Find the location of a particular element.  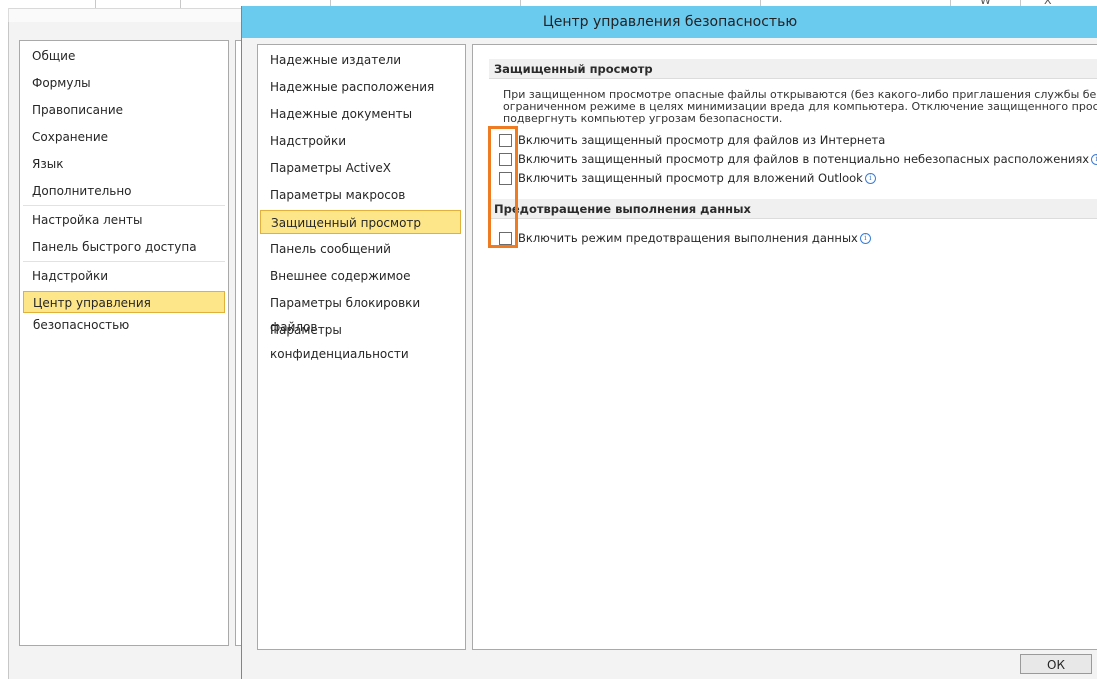

options-nav-quick-access: Панель быстрого доступа is located at coordinates (124, 247).